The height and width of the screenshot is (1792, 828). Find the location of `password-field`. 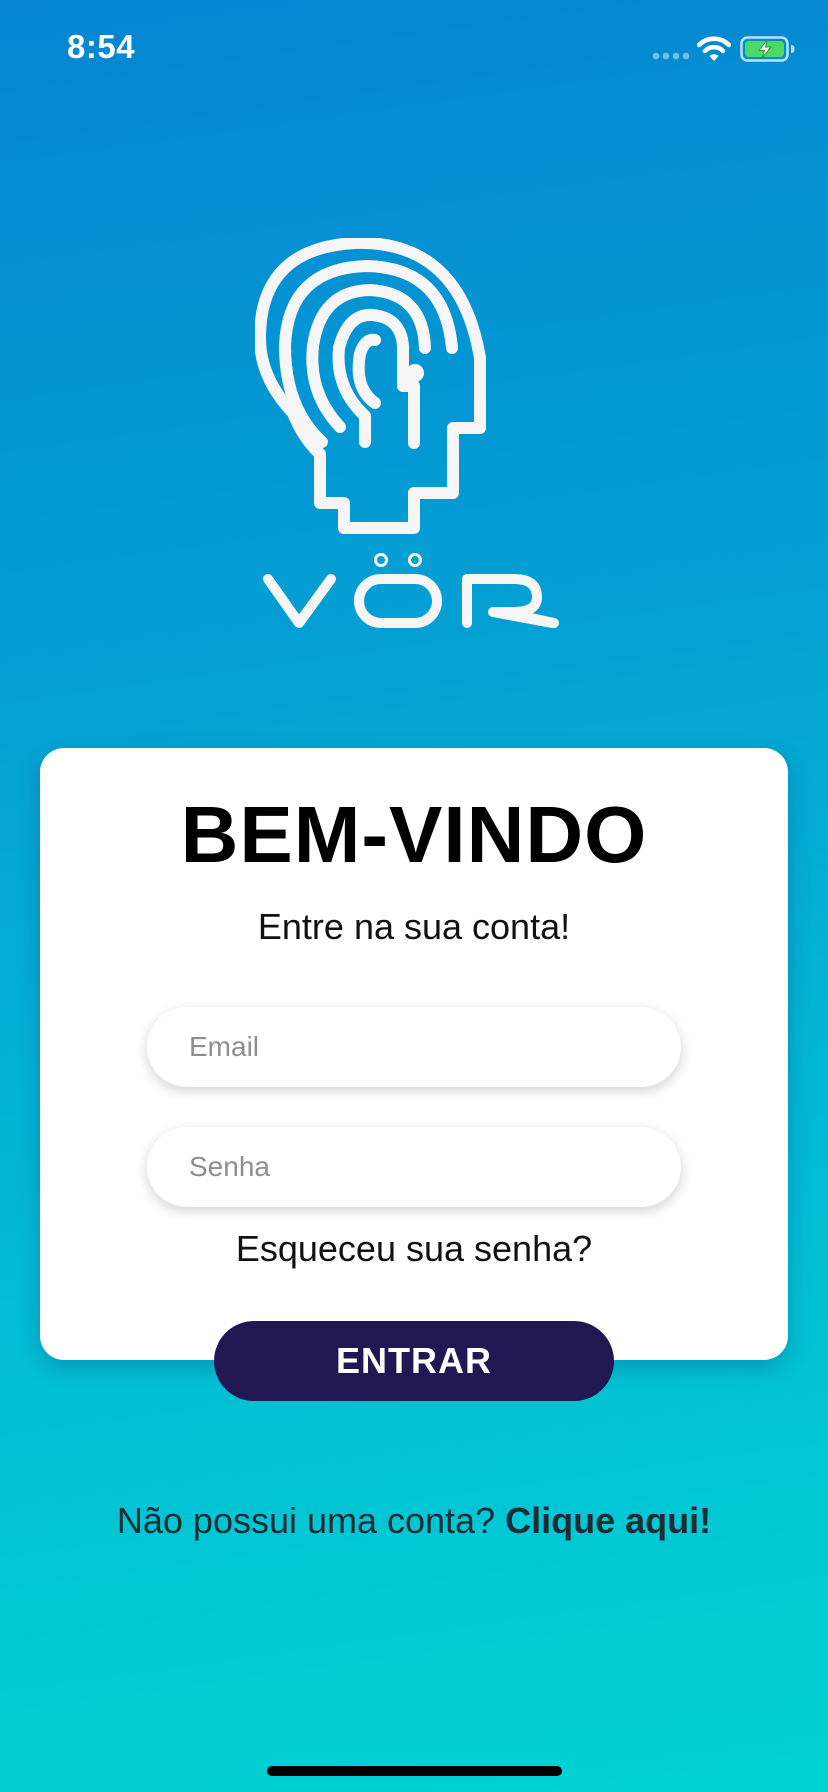

password-field is located at coordinates (414, 1167).